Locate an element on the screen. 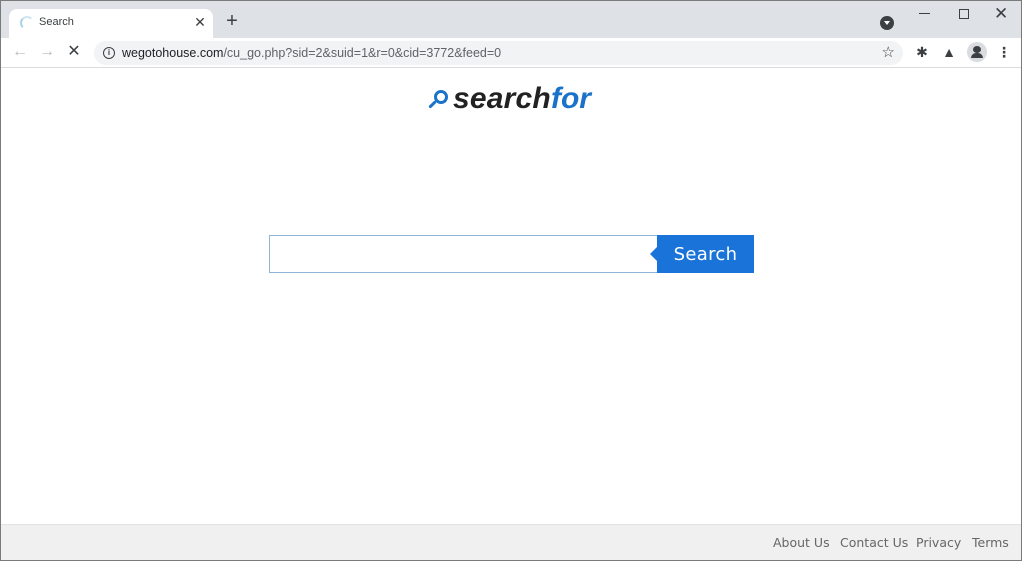 The image size is (1022, 561). page-footer: About Us Contact Us Privacy Terms is located at coordinates (511, 542).